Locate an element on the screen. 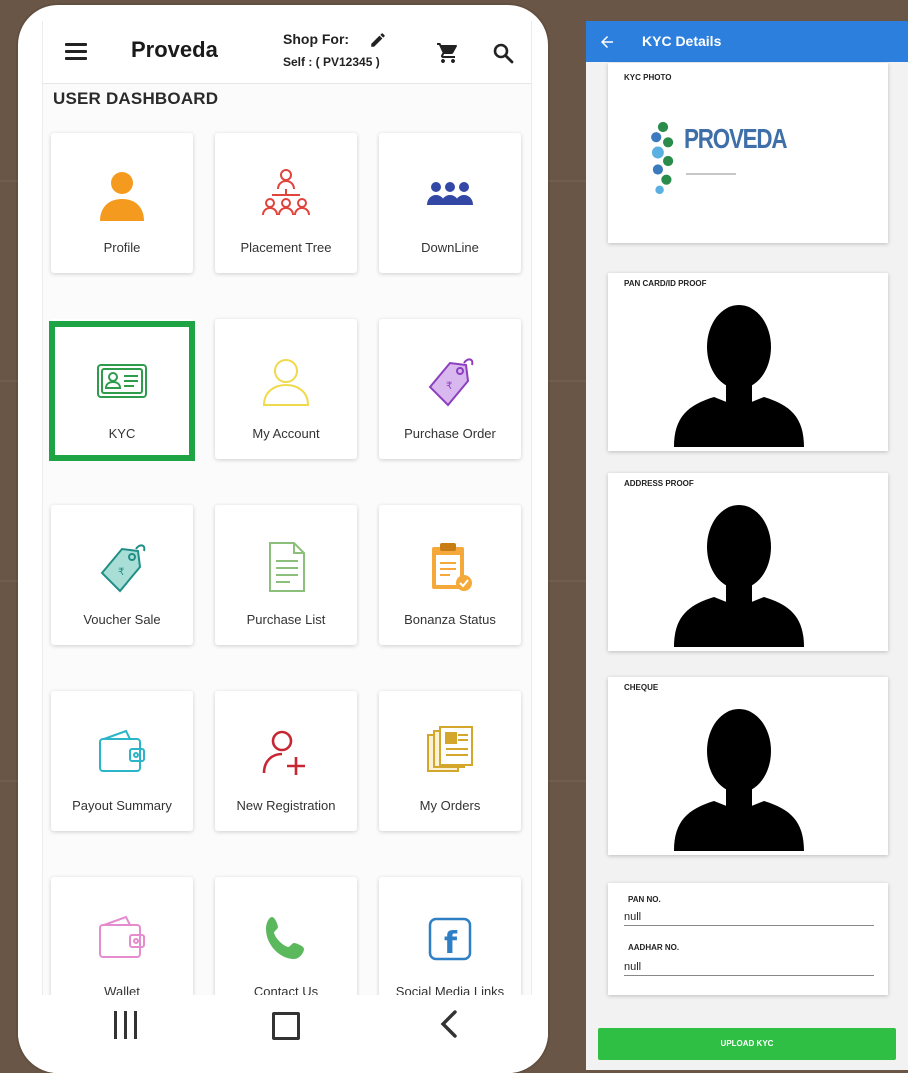 This screenshot has height=1073, width=908. tile-placement-tree: Placement Tree is located at coordinates (286, 203).